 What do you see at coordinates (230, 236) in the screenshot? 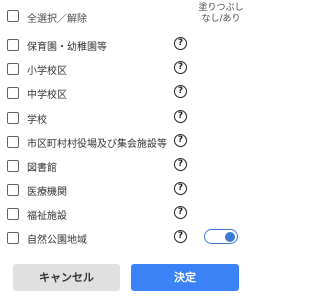
I see `toggle-knob` at bounding box center [230, 236].